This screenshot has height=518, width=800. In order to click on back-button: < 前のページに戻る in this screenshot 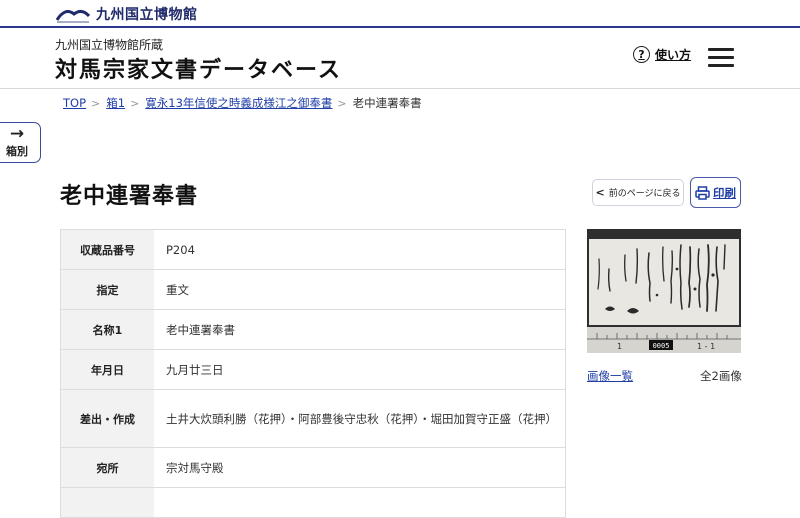, I will do `click(638, 192)`.